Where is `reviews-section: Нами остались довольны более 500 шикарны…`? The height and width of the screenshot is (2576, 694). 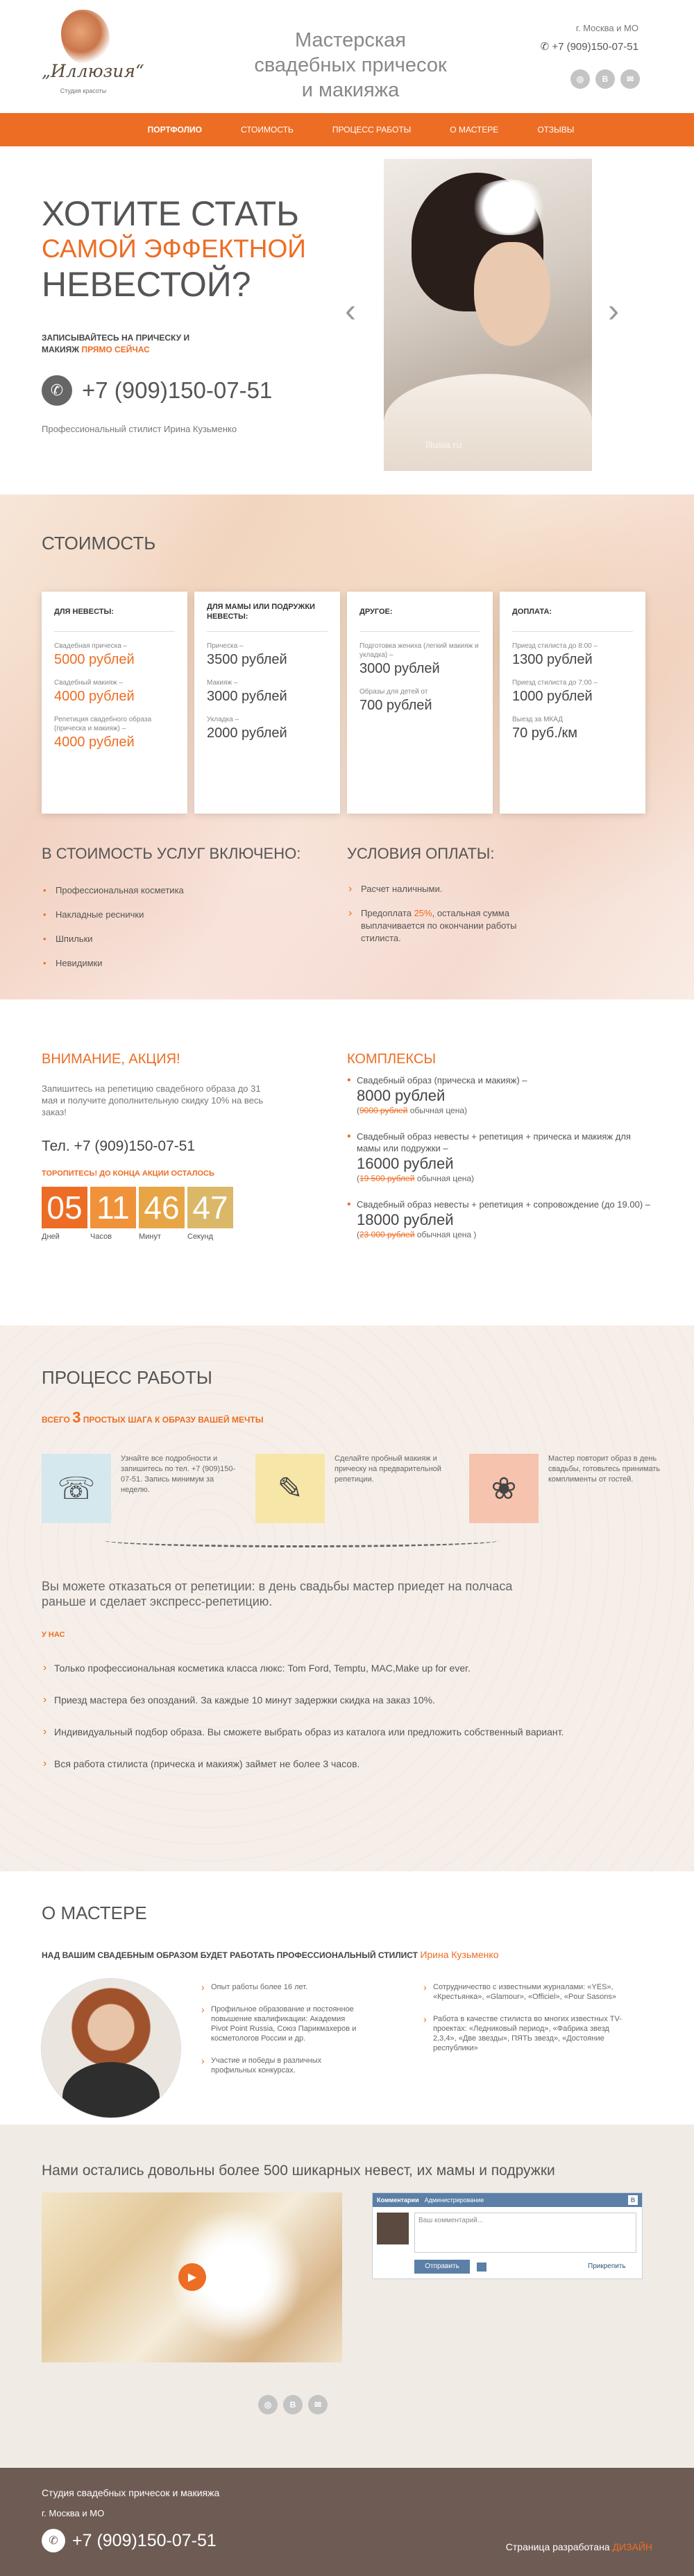 reviews-section: Нами остались довольны более 500 шикарны… is located at coordinates (347, 2296).